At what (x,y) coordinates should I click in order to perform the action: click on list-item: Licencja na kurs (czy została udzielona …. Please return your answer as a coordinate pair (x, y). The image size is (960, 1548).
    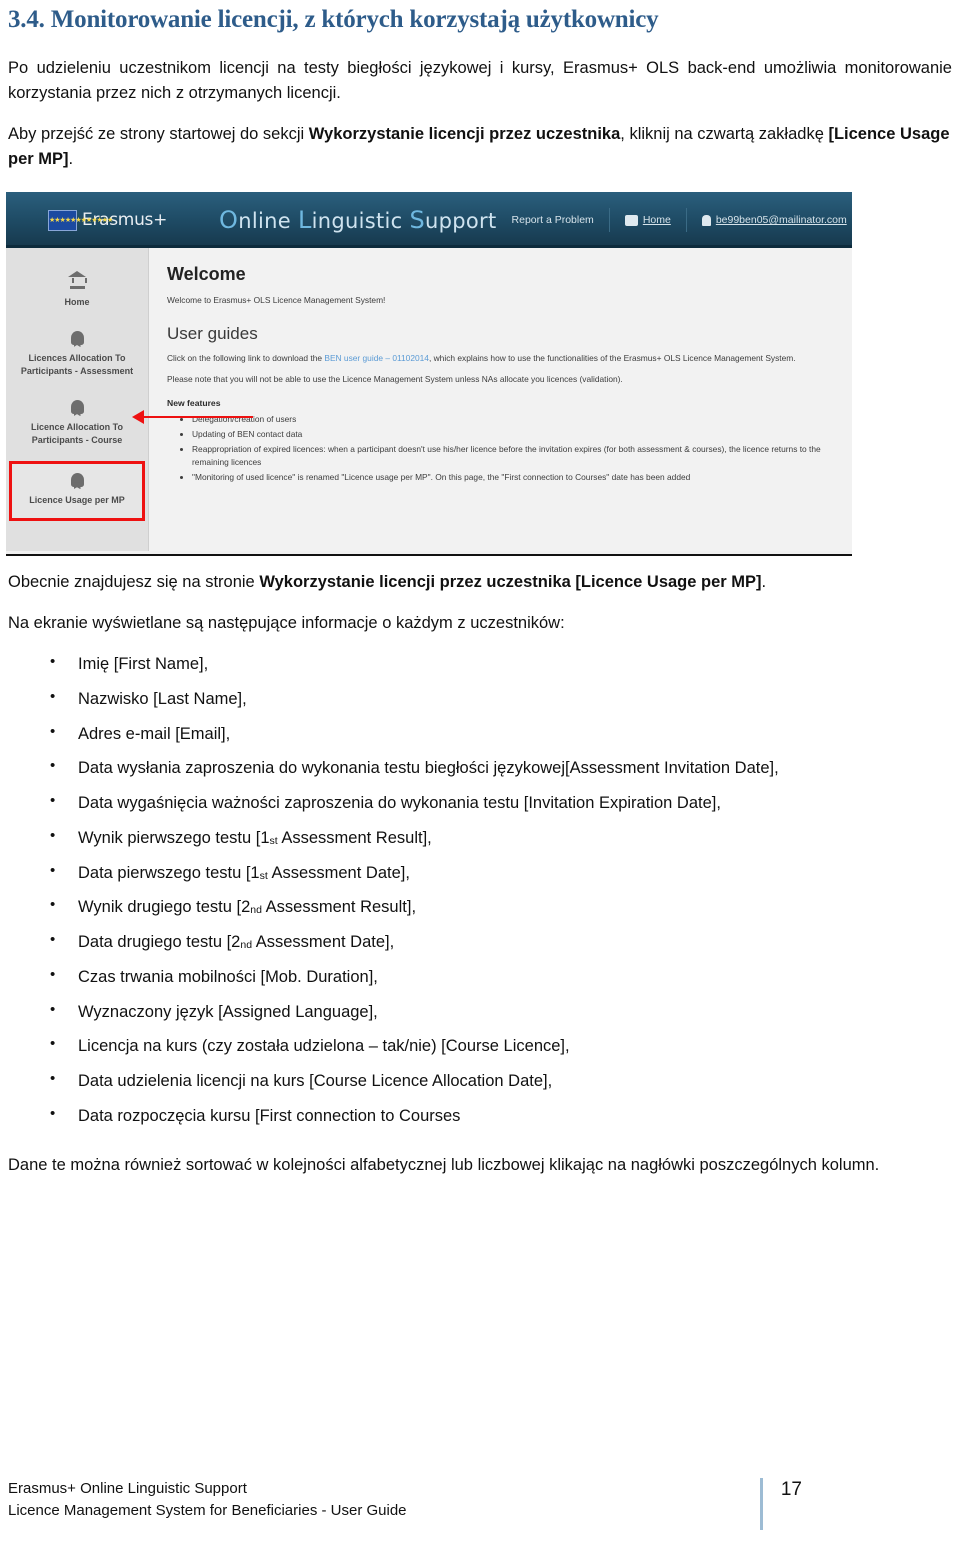
    Looking at the image, I should click on (480, 1046).